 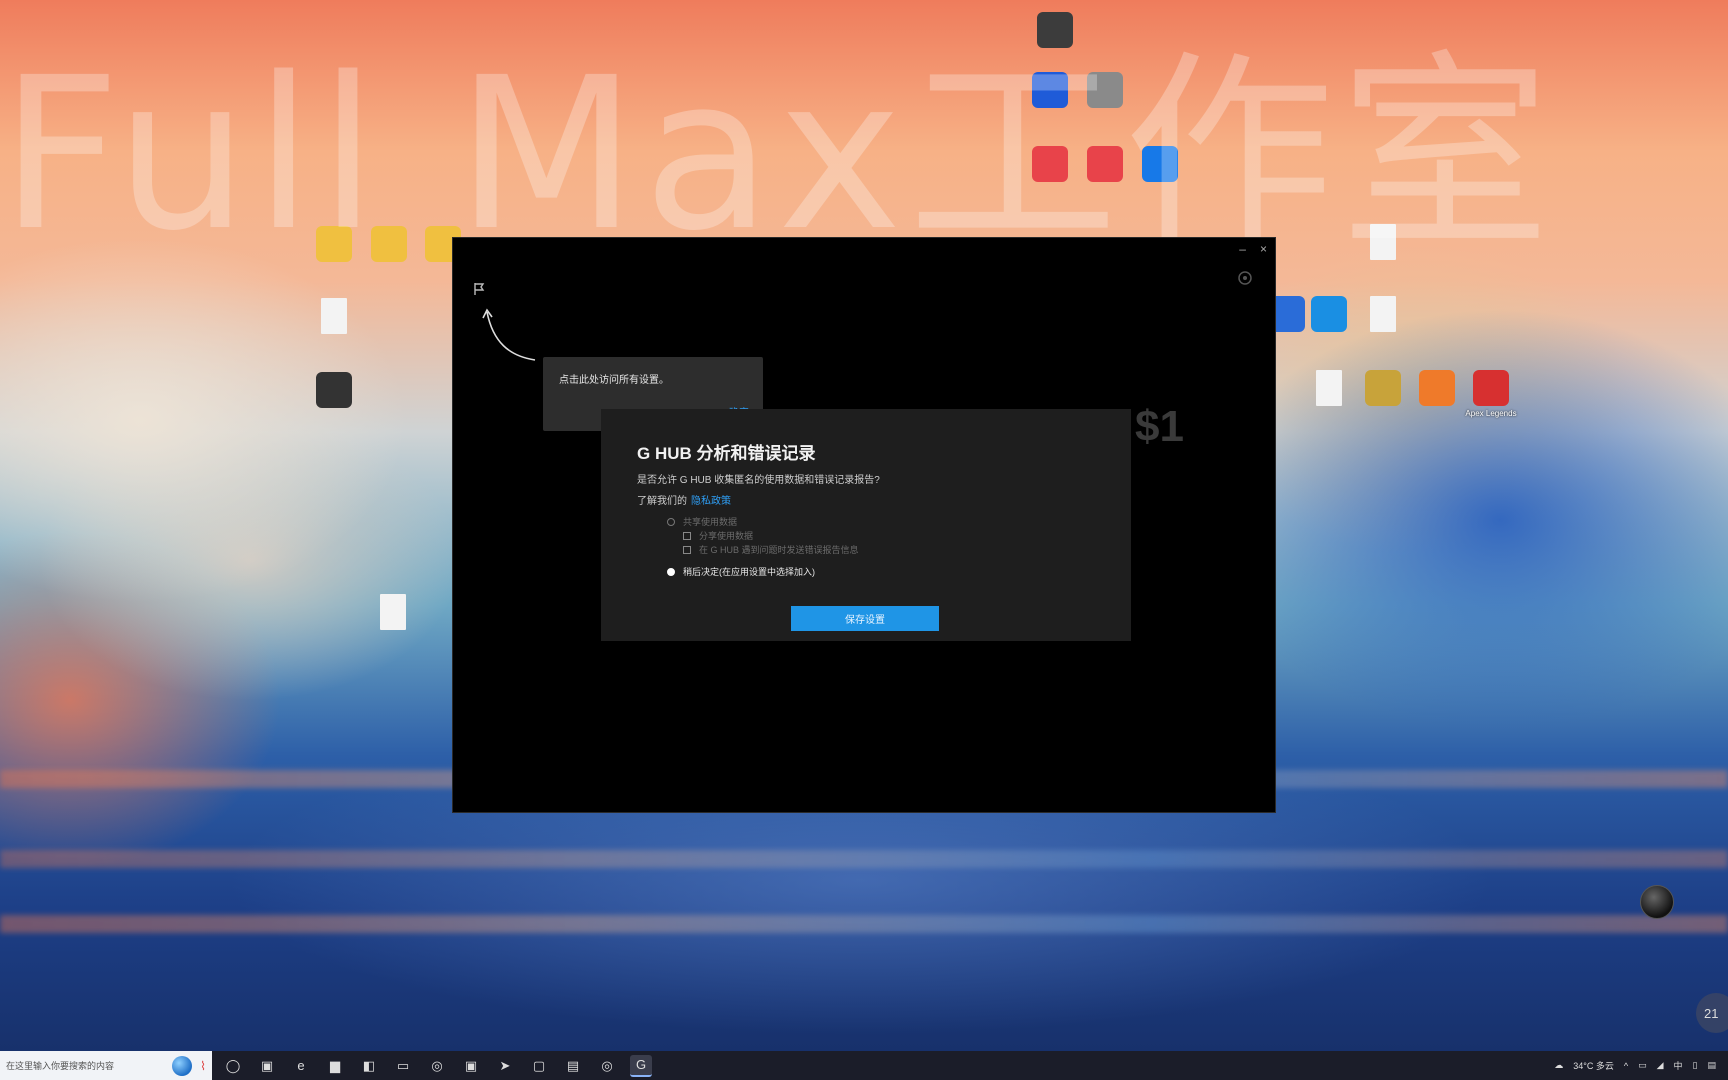 What do you see at coordinates (779, 550) in the screenshot?
I see `error-report-label: 在 G HUB 遇到问题时发送错误报告信息` at bounding box center [779, 550].